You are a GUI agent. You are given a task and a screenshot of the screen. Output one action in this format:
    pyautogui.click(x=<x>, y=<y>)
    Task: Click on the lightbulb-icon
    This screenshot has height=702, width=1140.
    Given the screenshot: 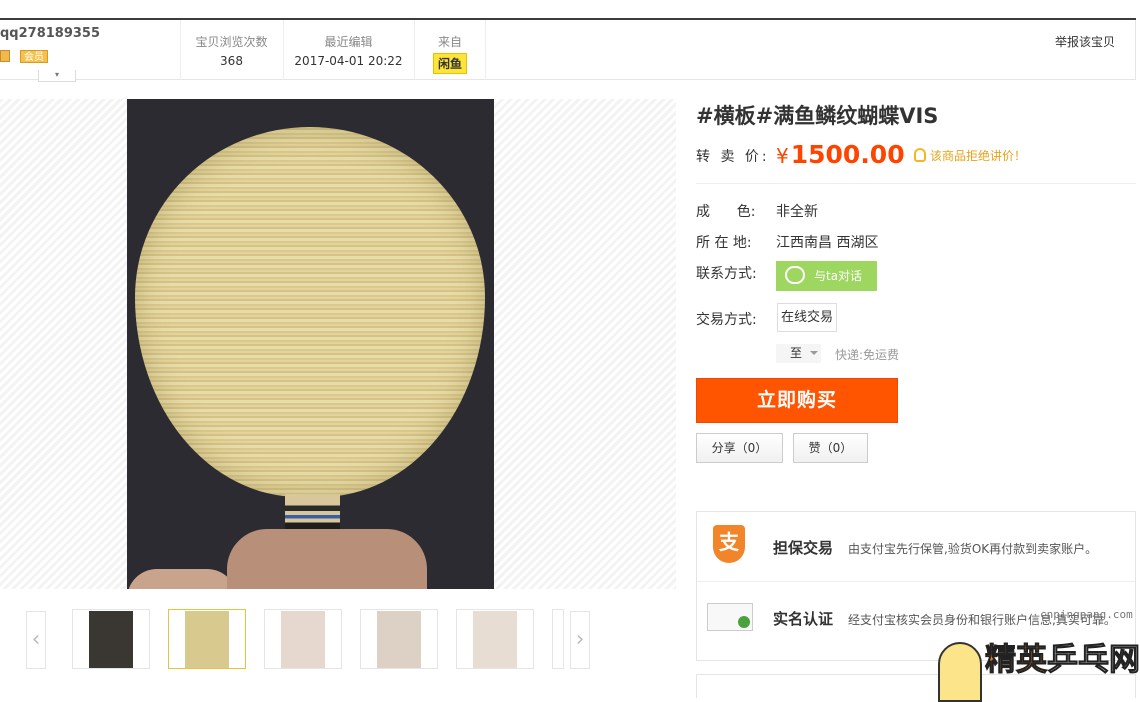 What is the action you would take?
    pyautogui.click(x=920, y=155)
    